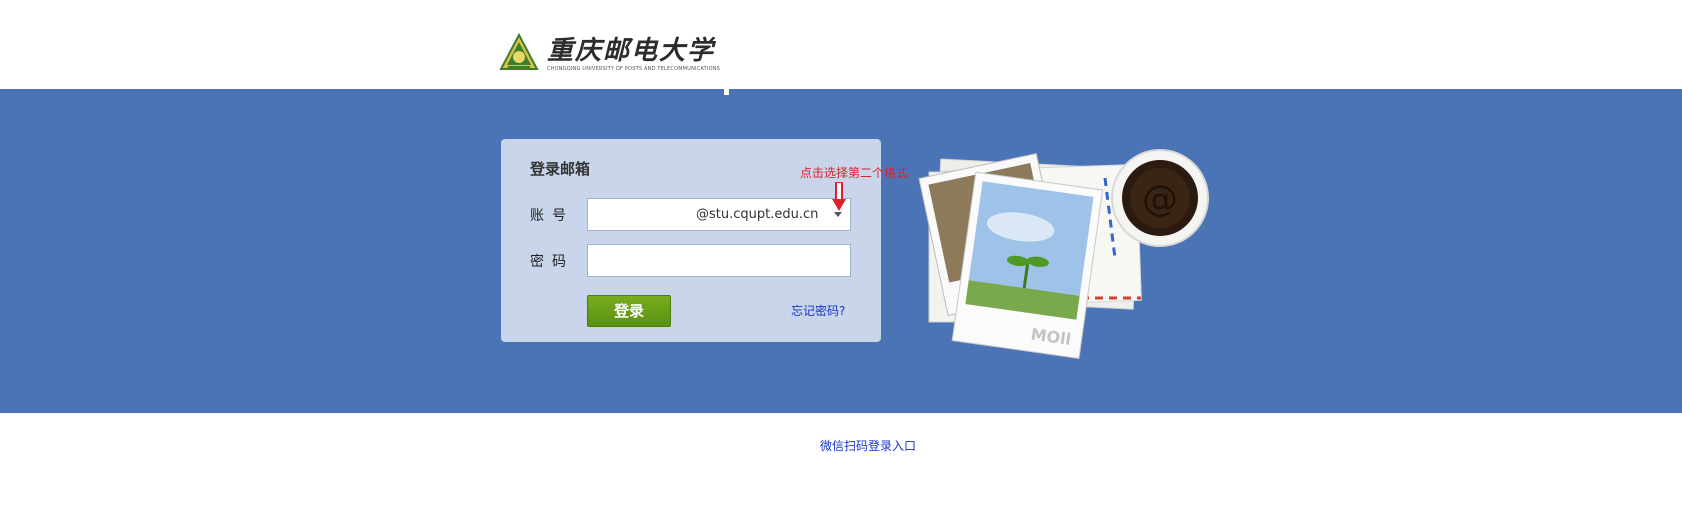  I want to click on domain-select-value: @stu.cqupt.edu.cn, so click(757, 214).